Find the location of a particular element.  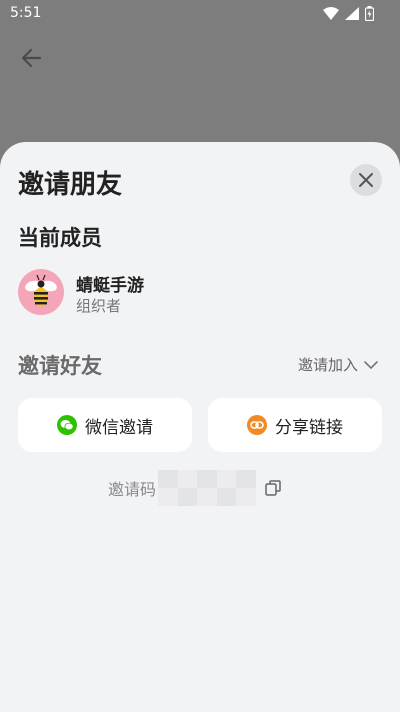

signal-icon is located at coordinates (352, 13).